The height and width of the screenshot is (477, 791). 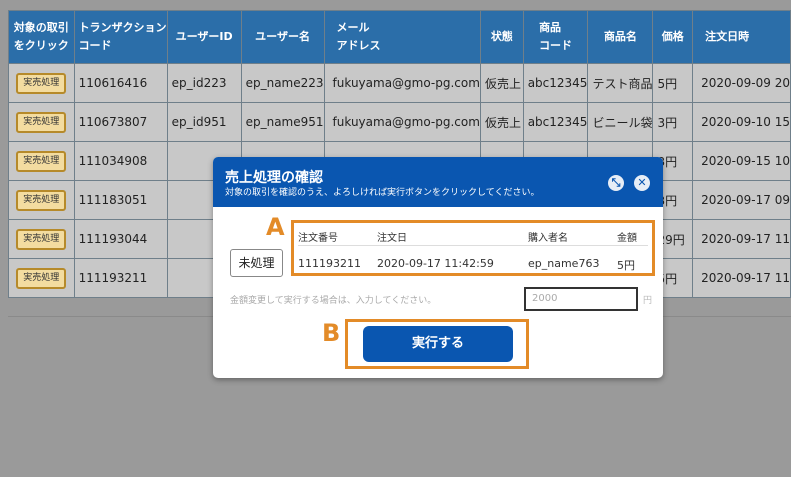 I want to click on dialog-title: 売上処理の確認, so click(x=274, y=178).